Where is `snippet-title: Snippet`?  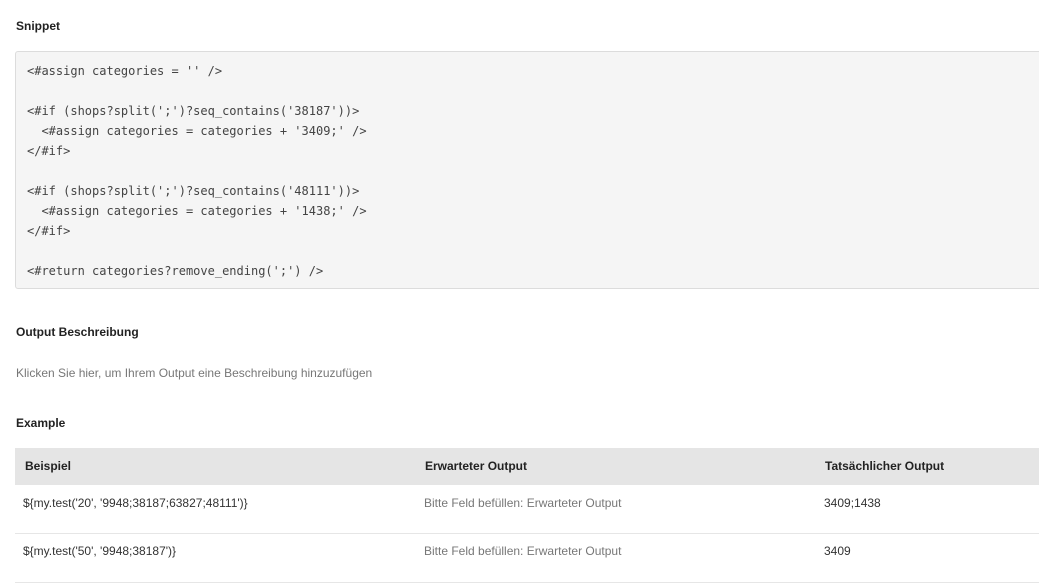 snippet-title: Snippet is located at coordinates (38, 26).